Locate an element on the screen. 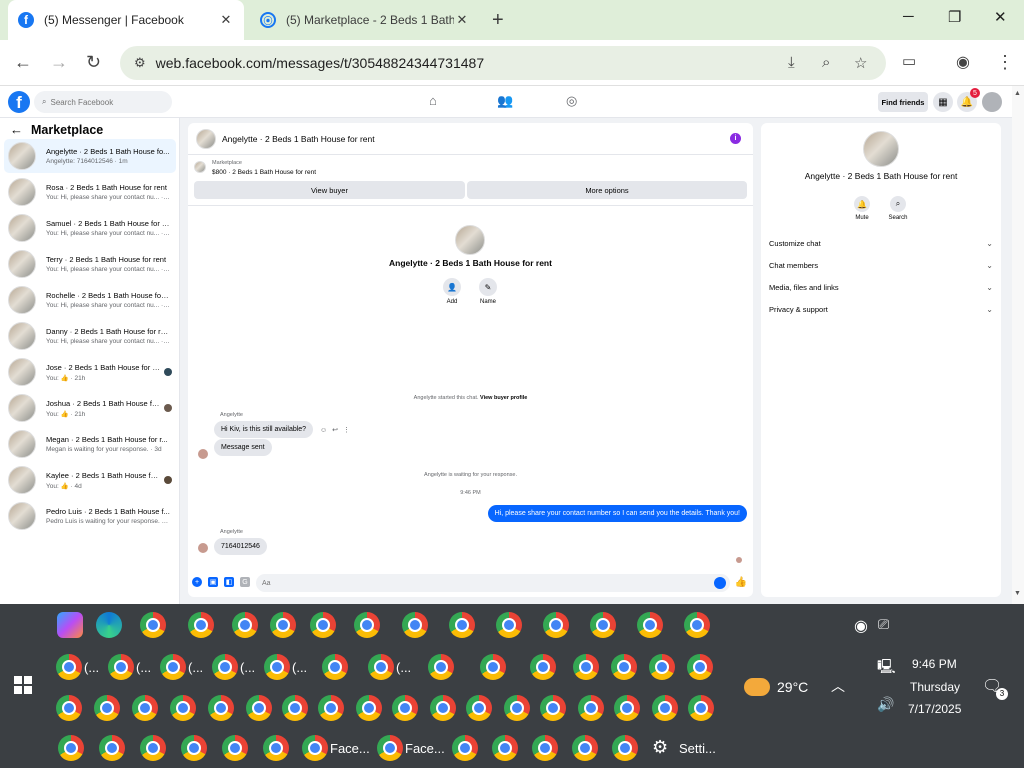 The height and width of the screenshot is (768, 1024). back-arrow-icon: ← is located at coordinates (16, 129).